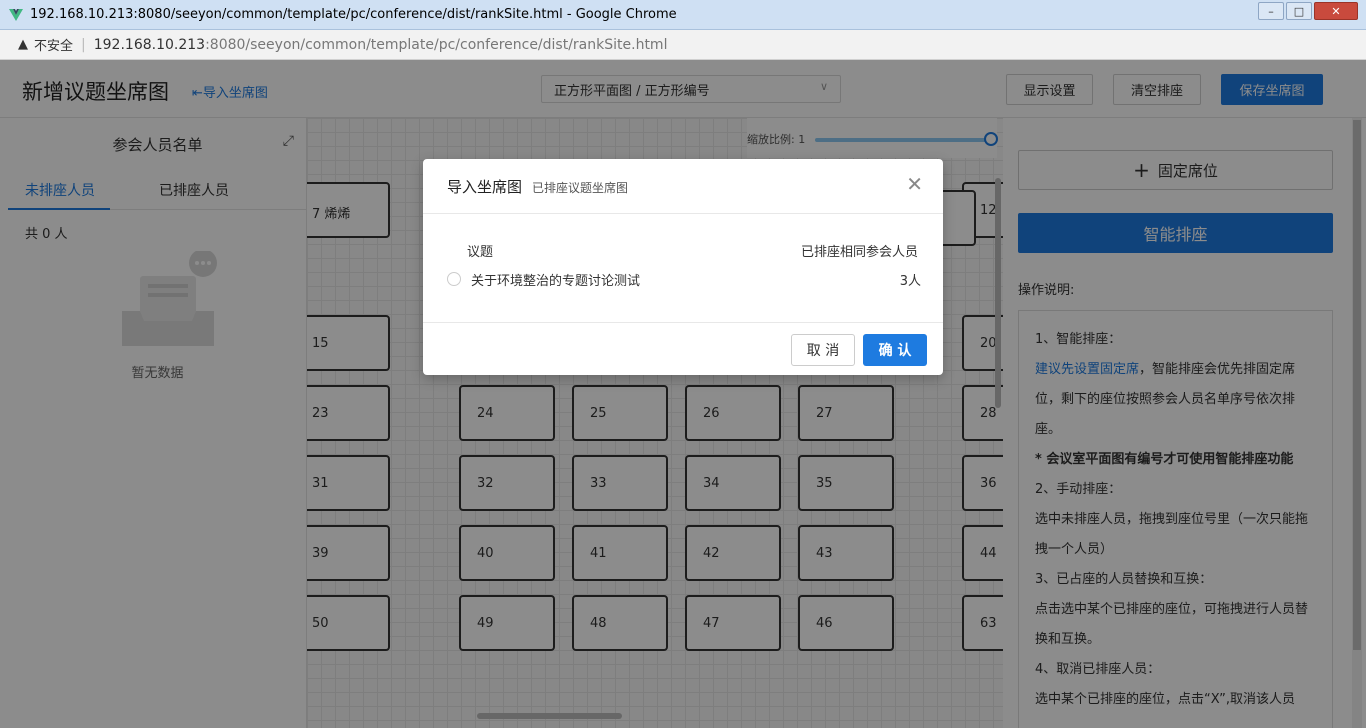  I want to click on column-header-topic: 议题, so click(480, 252).